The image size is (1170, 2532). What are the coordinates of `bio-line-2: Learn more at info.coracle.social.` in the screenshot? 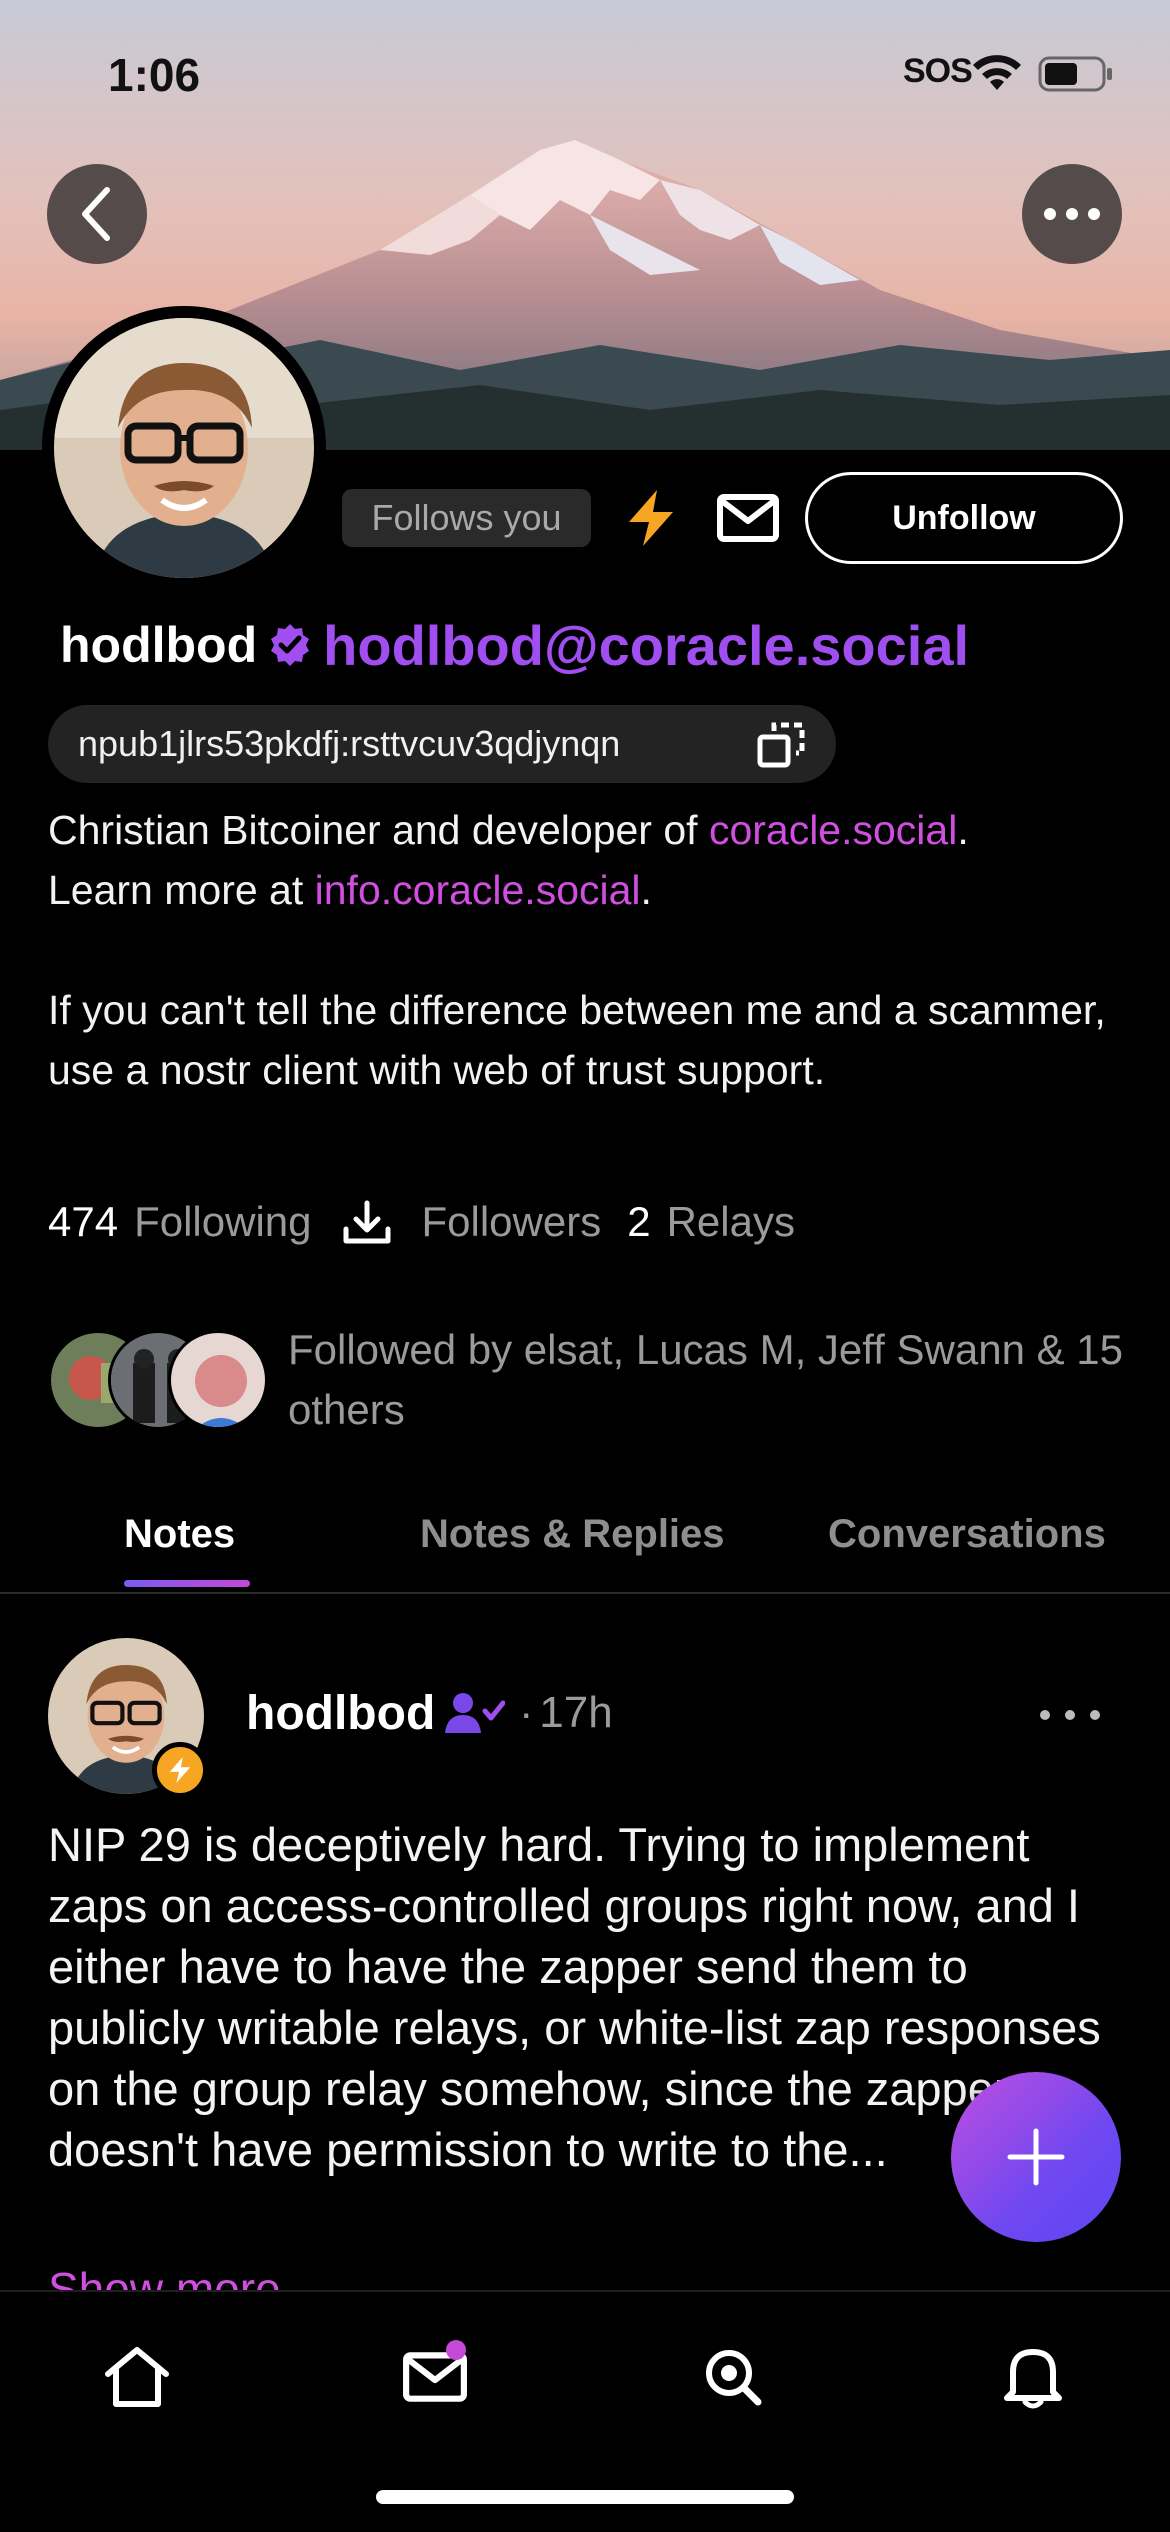 It's located at (588, 890).